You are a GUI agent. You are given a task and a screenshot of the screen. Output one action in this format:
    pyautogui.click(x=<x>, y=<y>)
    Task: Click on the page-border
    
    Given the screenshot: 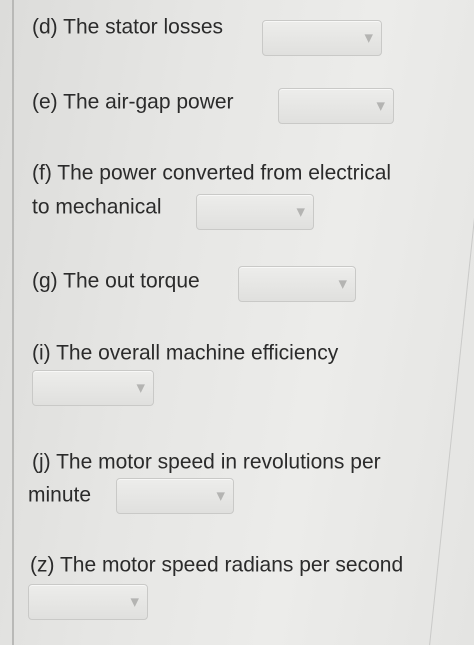 What is the action you would take?
    pyautogui.click(x=13, y=322)
    